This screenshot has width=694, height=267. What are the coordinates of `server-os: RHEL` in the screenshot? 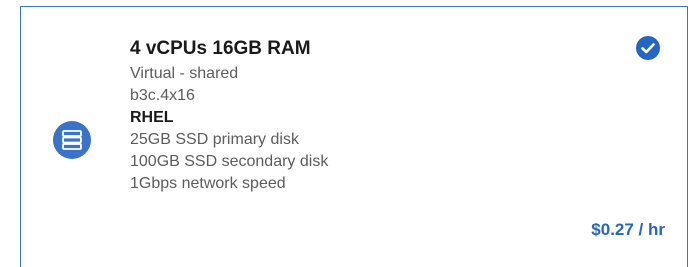 It's located at (152, 117).